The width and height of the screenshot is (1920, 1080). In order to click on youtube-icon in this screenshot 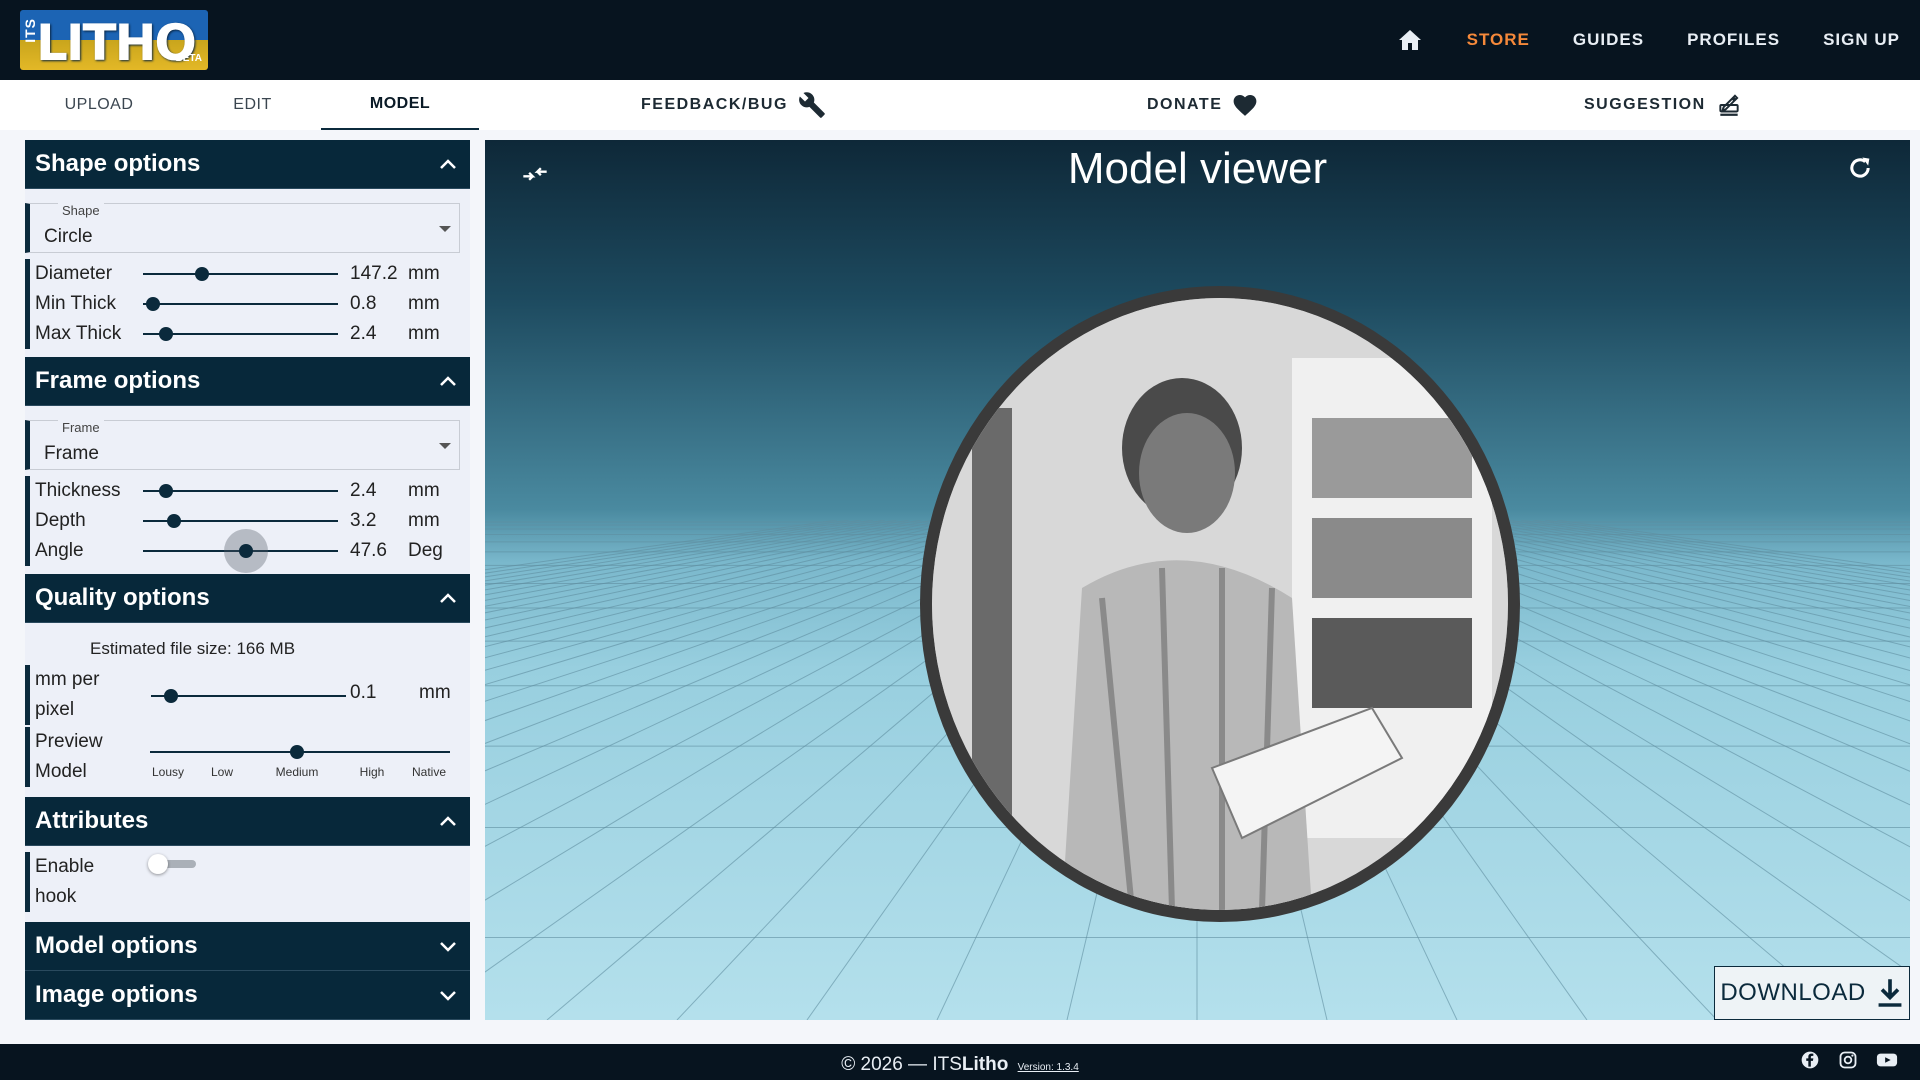, I will do `click(1887, 1060)`.